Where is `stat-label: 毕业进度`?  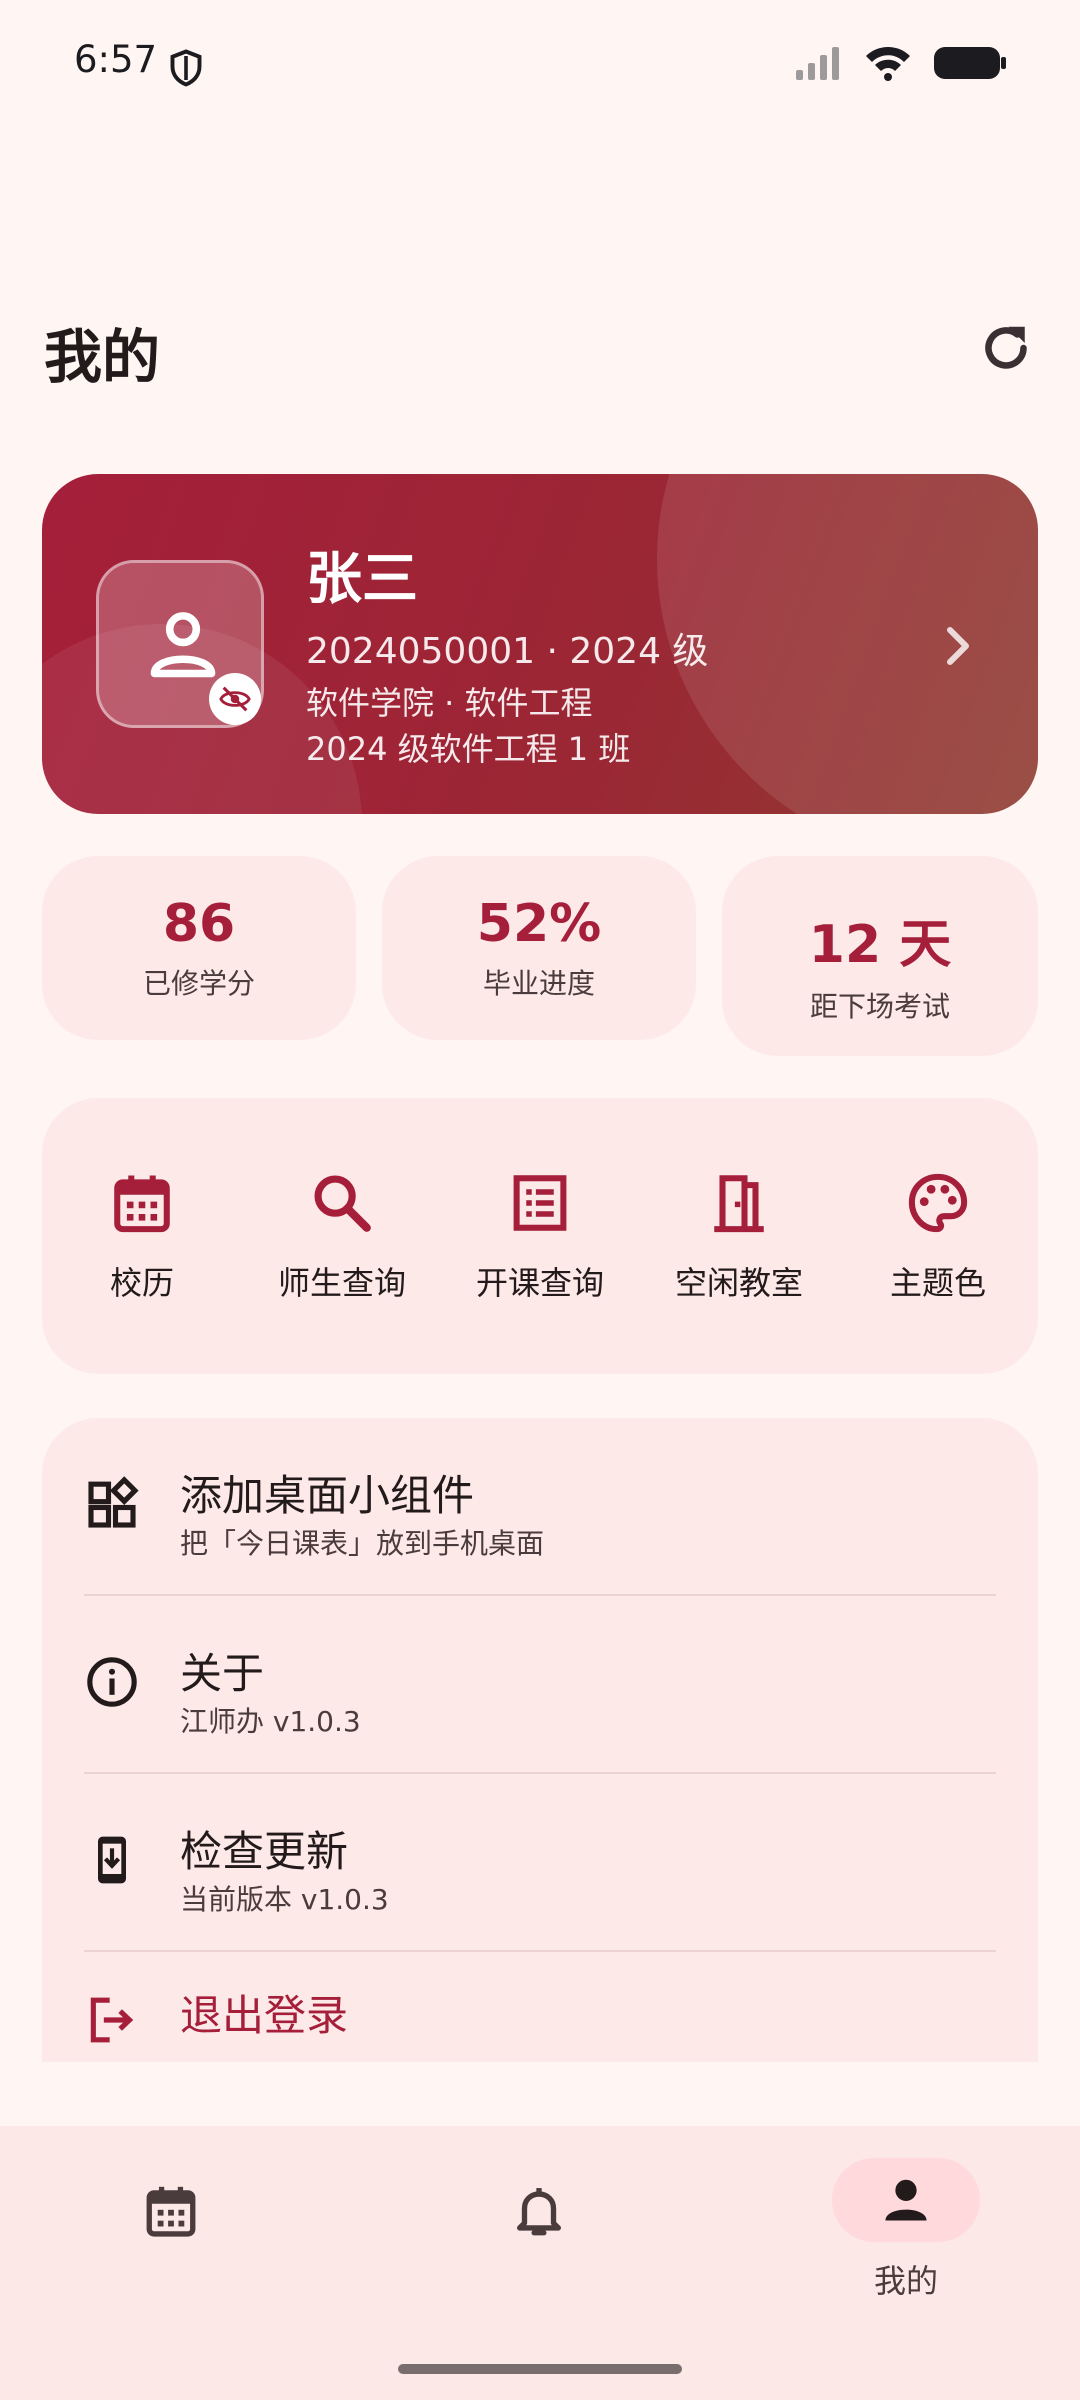 stat-label: 毕业进度 is located at coordinates (538, 983).